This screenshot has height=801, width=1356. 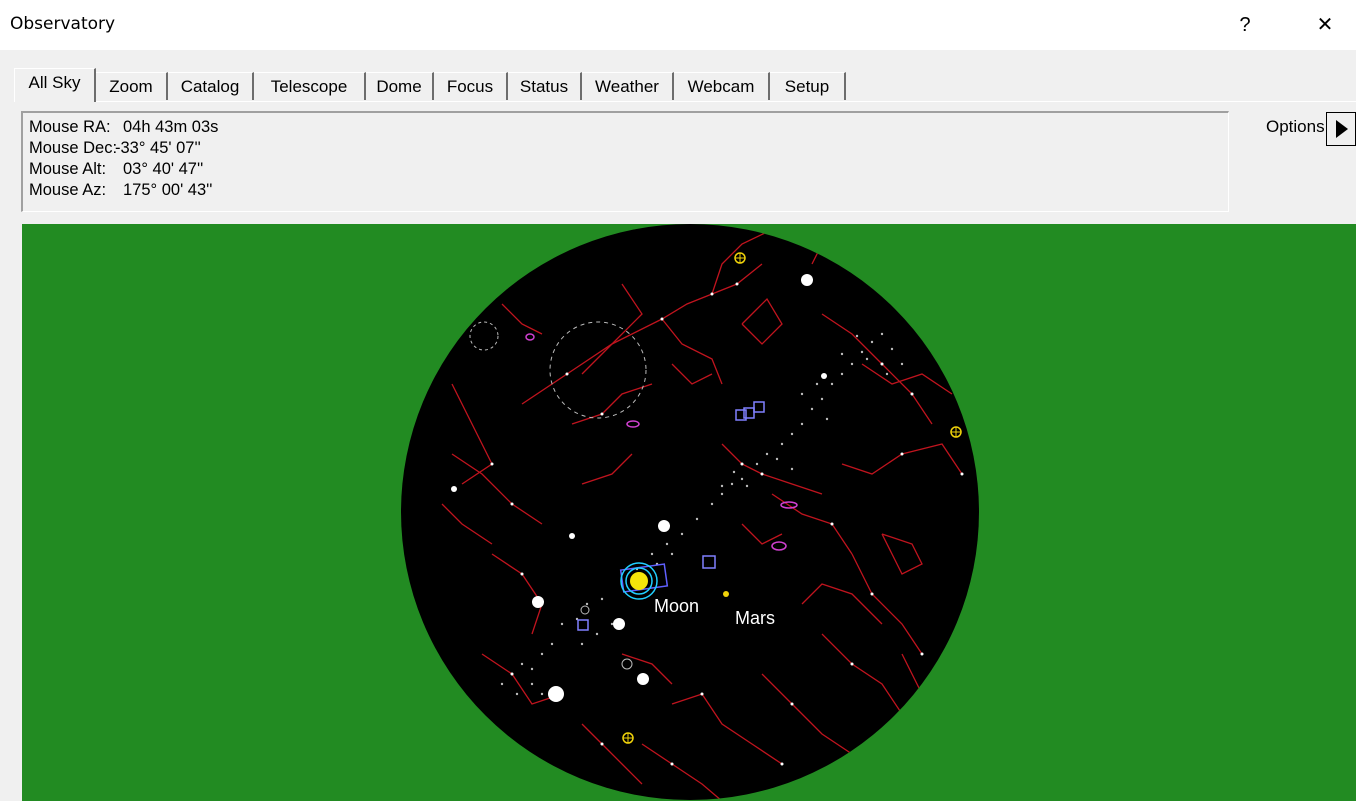 What do you see at coordinates (68, 190) in the screenshot?
I see `mouse-az-label: Mouse Az:` at bounding box center [68, 190].